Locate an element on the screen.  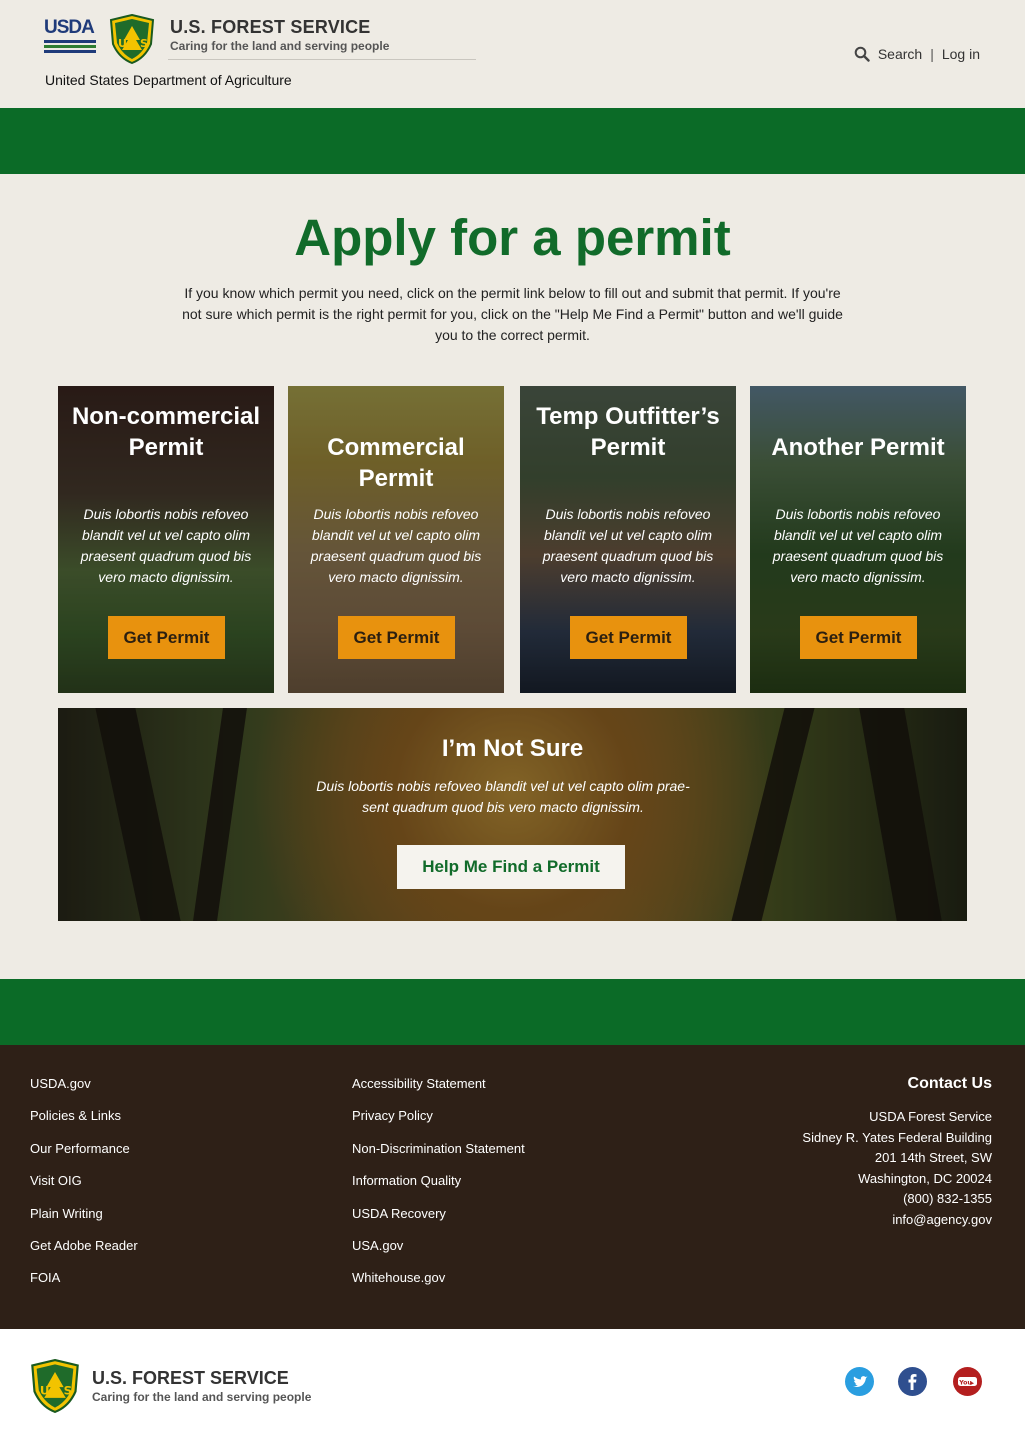
usda-logo-text: USDA is located at coordinates (69, 27).